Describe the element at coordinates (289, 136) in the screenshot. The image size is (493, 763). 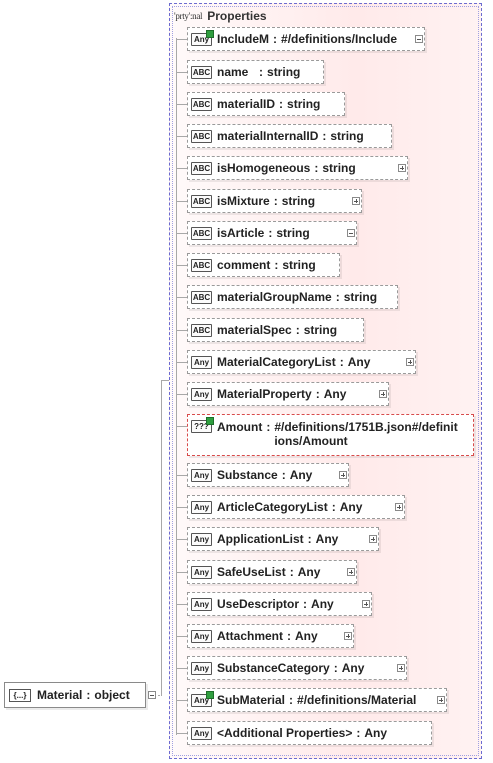
I see `property-node-materialinternalid: ABC materialInternalID: string` at that location.